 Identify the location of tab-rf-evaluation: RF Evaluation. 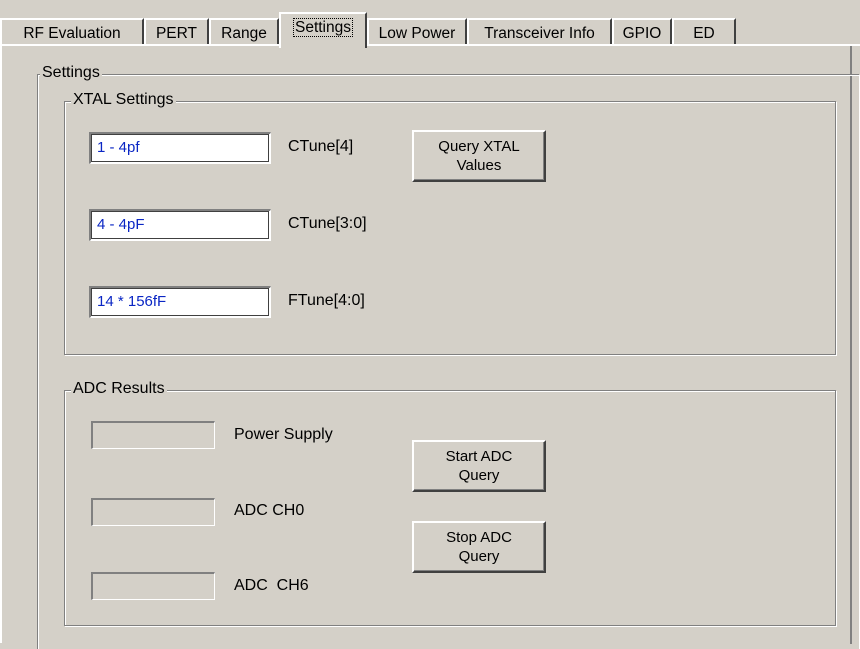
(72, 32).